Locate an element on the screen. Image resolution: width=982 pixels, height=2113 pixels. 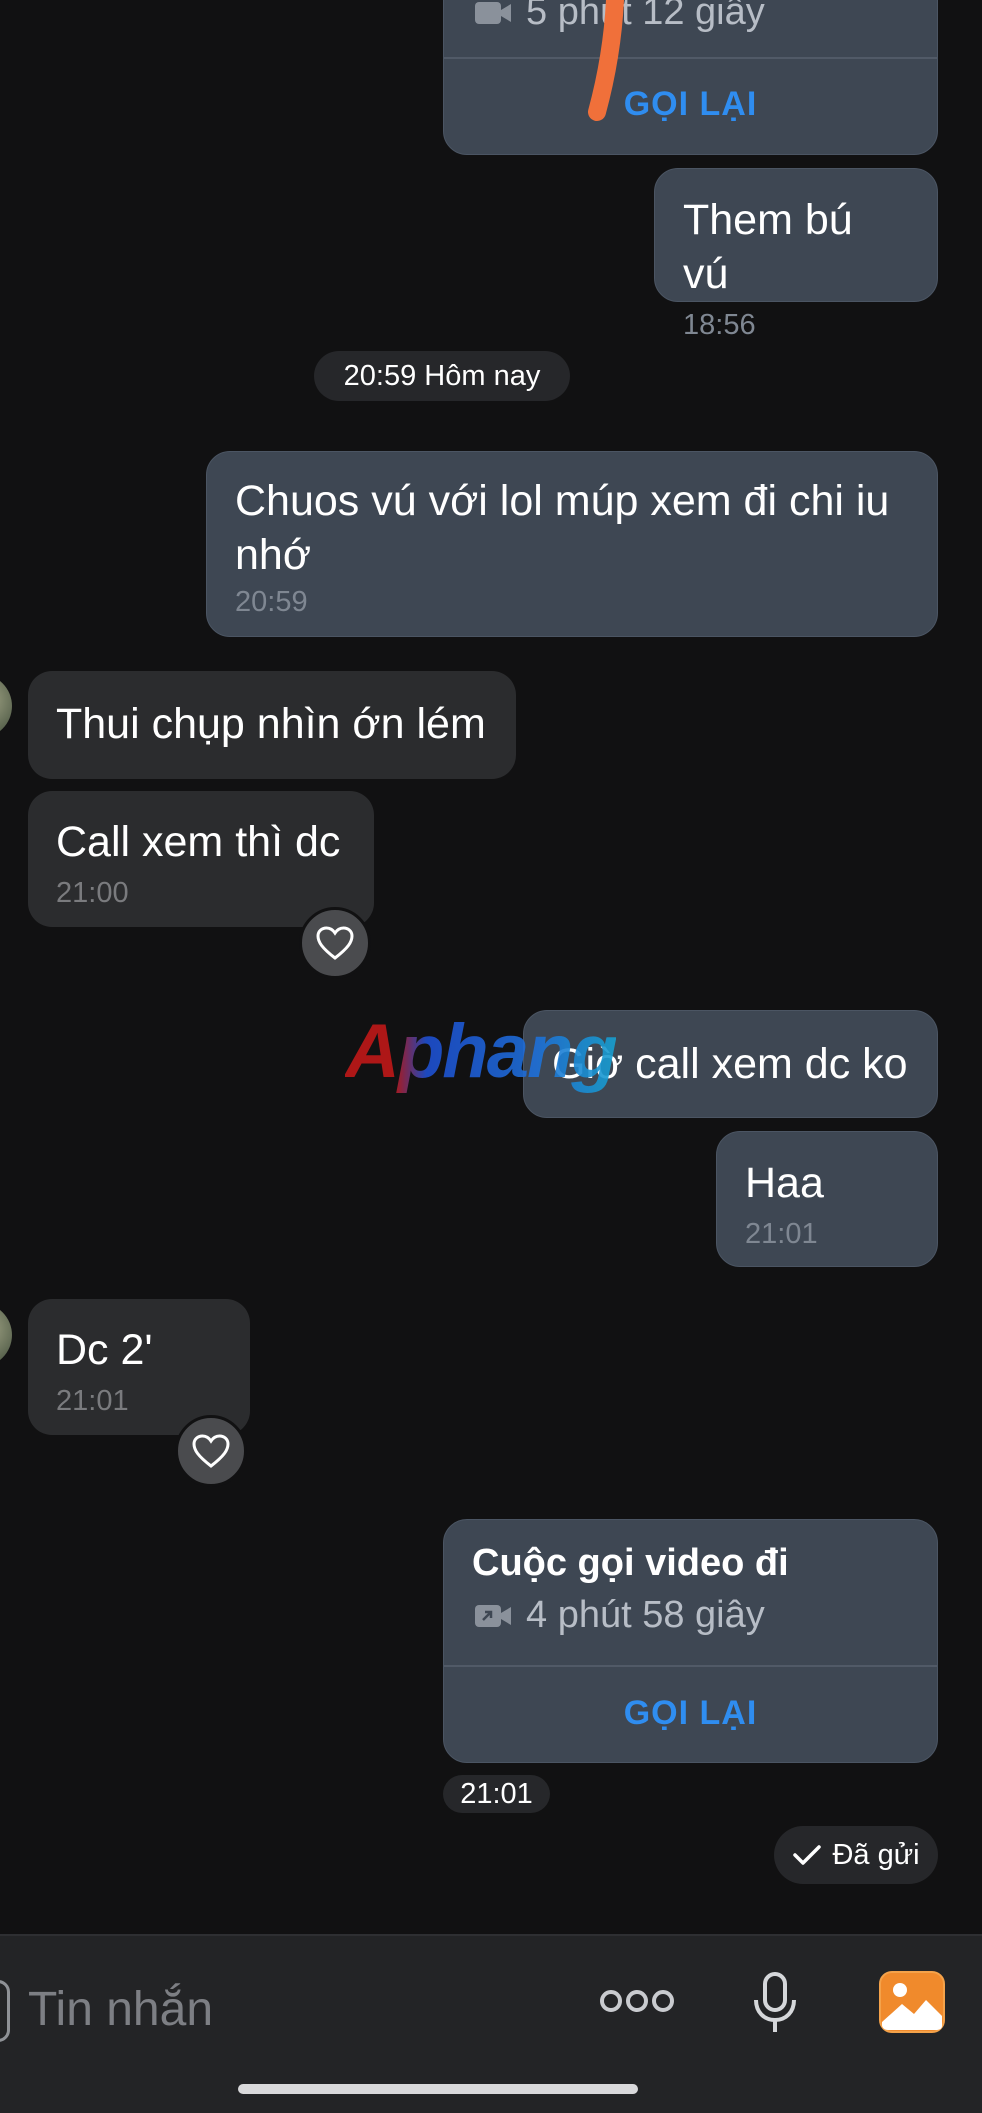
call-duration-row: 4 phút 58 giây is located at coordinates (619, 1615).